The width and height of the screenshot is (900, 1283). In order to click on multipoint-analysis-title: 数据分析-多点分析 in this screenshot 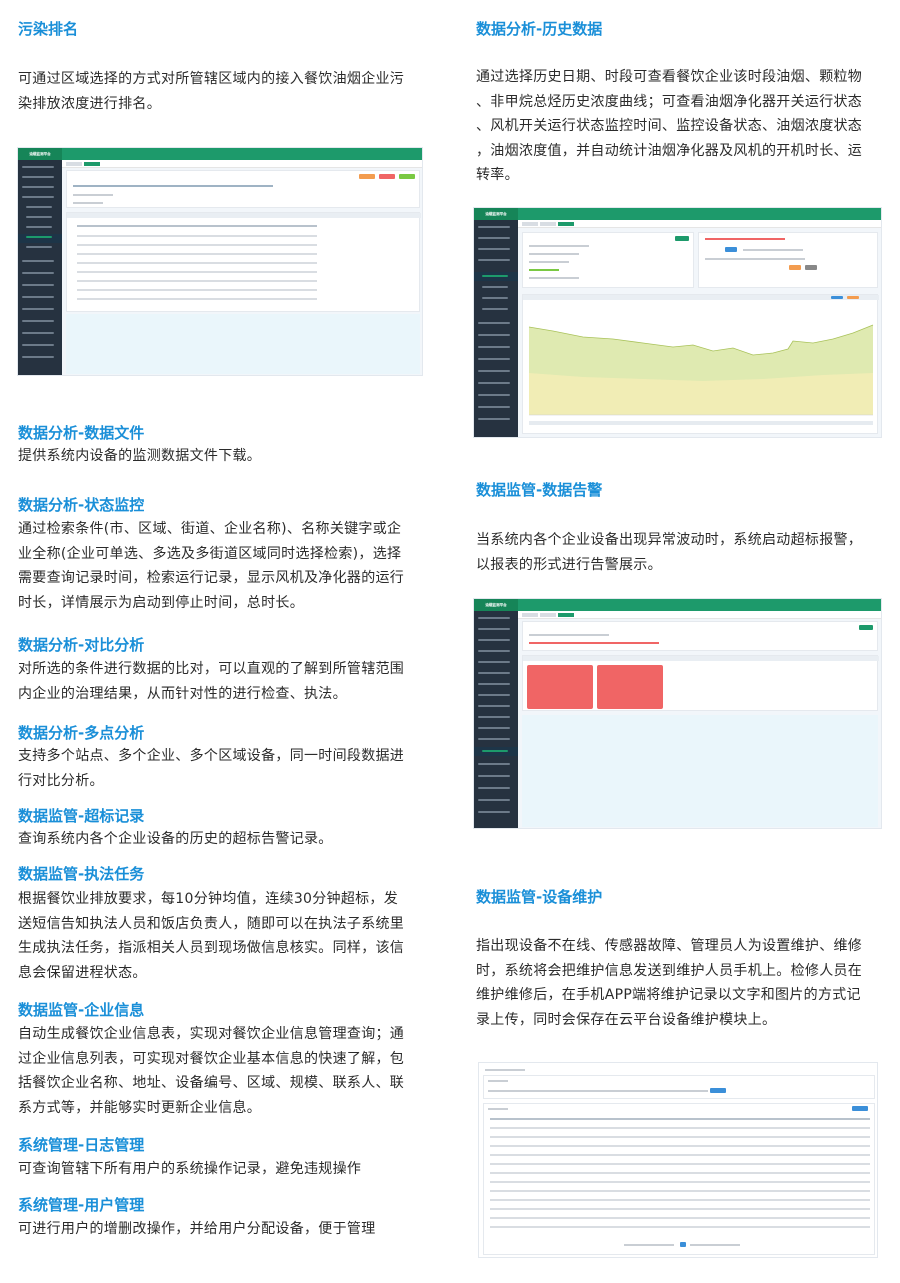, I will do `click(81, 733)`.